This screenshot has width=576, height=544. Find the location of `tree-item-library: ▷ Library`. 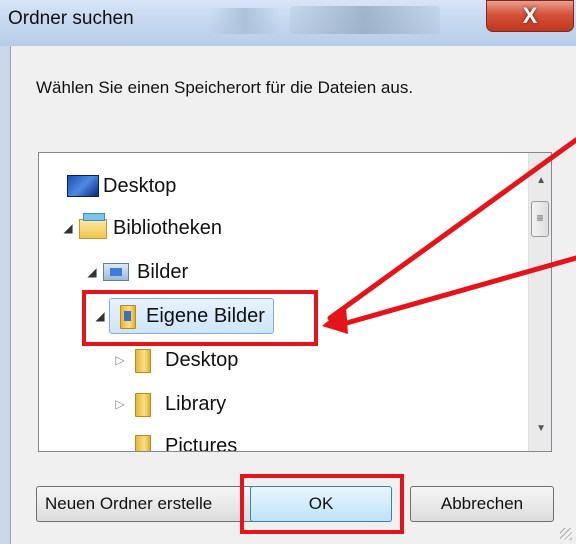

tree-item-library: ▷ Library is located at coordinates (168, 404).